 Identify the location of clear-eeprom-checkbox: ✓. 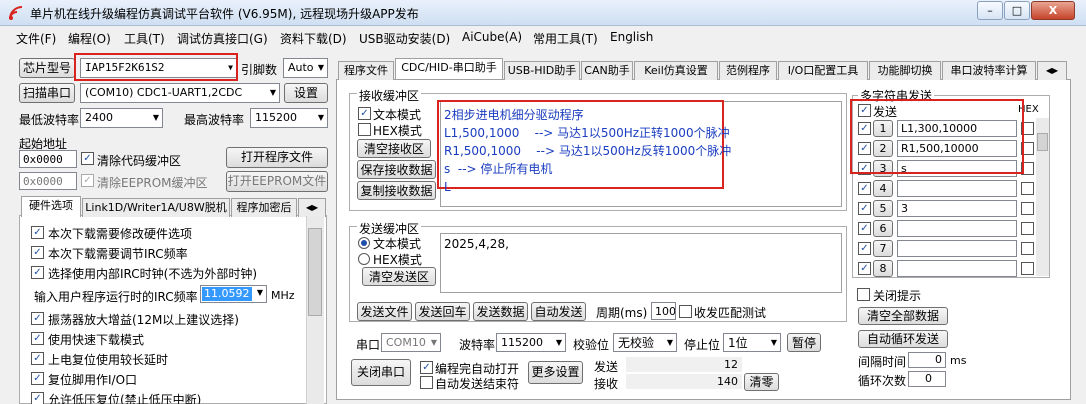
(87, 180).